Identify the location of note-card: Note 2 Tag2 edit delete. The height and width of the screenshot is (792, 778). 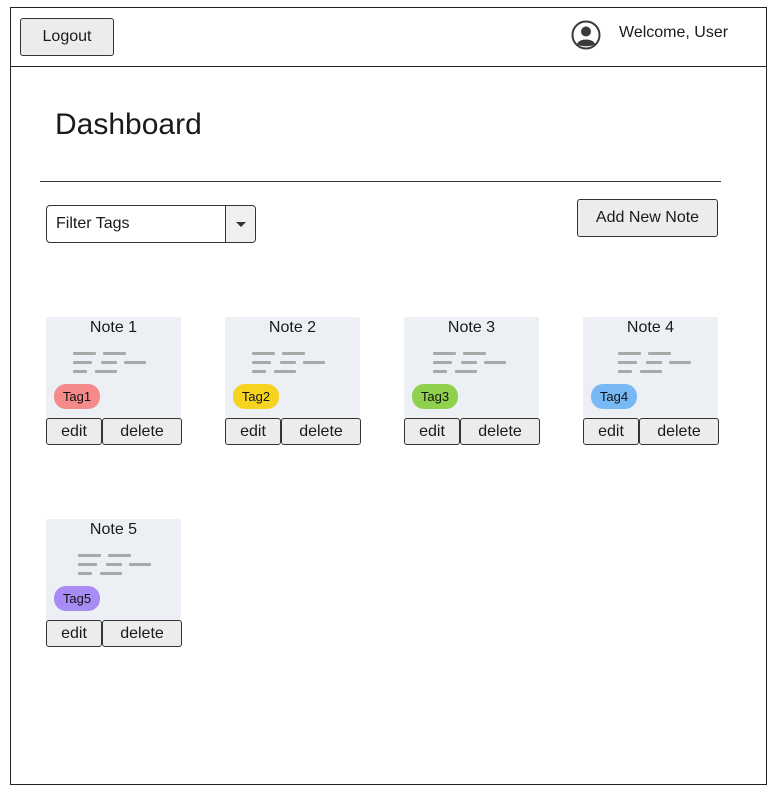
(293, 381).